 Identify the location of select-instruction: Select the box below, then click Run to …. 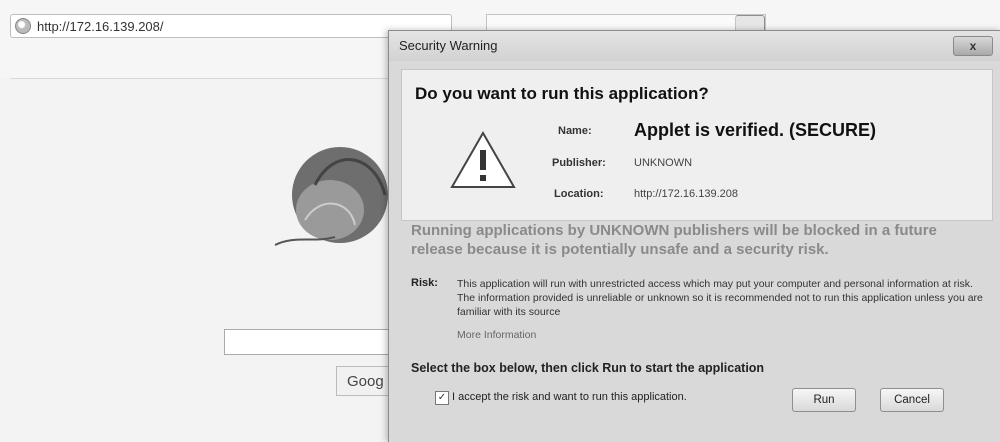
(588, 368).